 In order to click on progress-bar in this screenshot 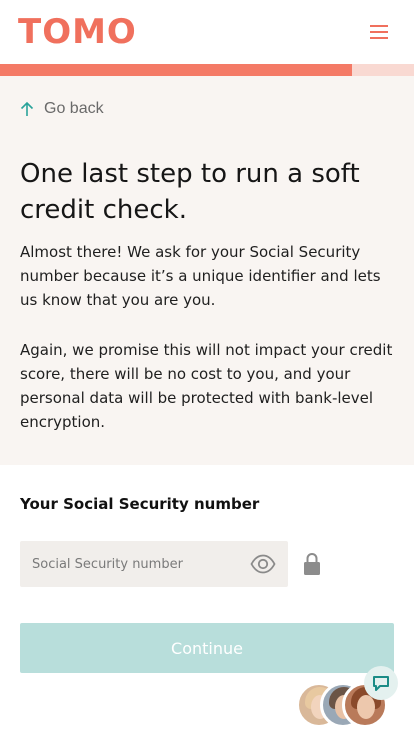, I will do `click(207, 70)`.